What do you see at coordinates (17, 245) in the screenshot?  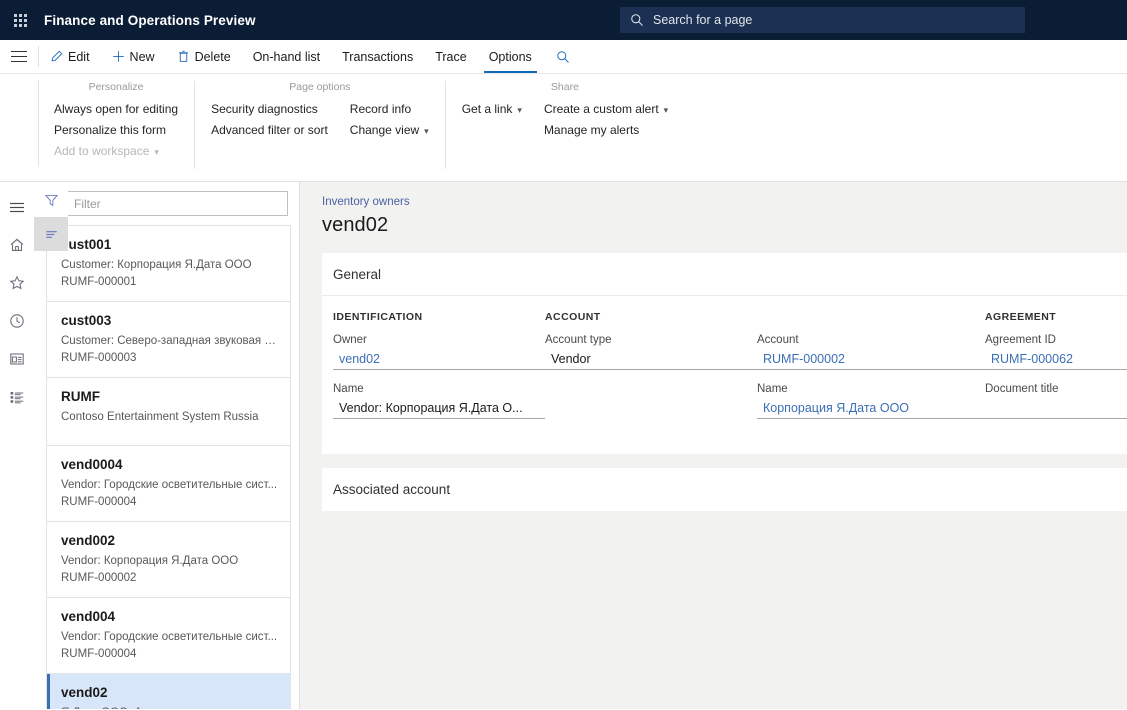 I see `rail-item-home` at bounding box center [17, 245].